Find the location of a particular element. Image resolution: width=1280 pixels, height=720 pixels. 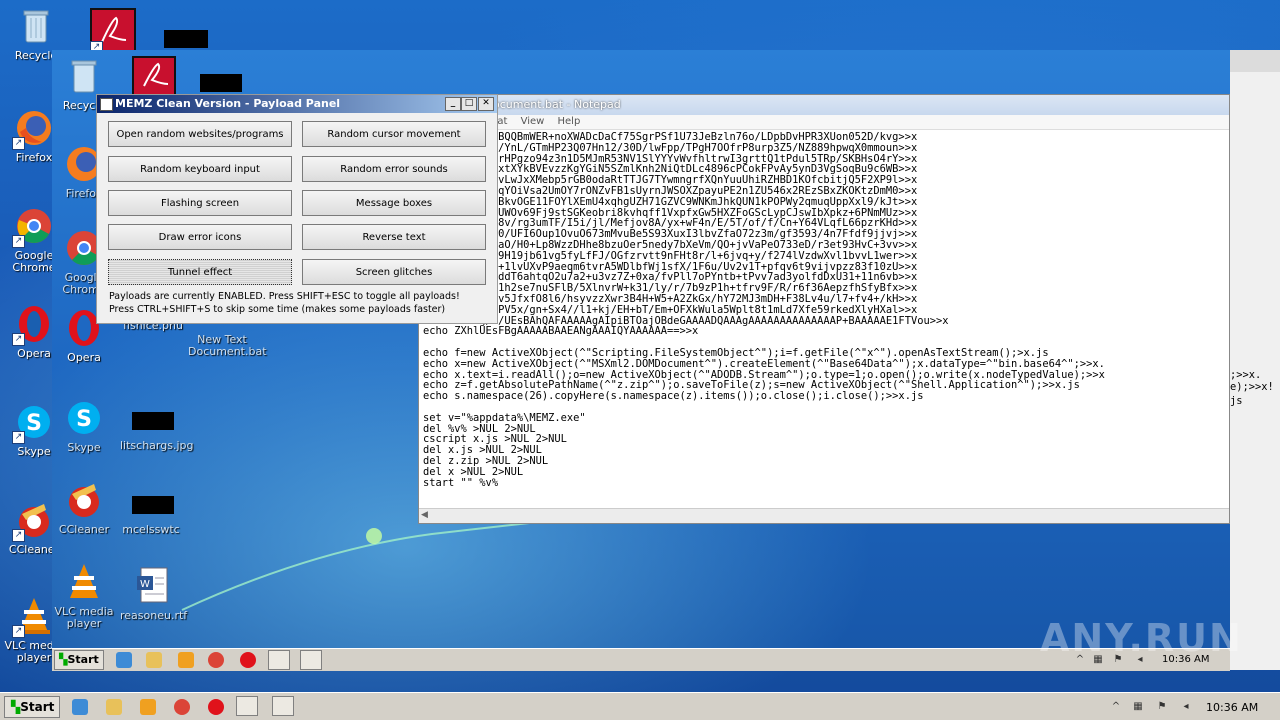

inner-icon-skype: S Skype is located at coordinates (84, 426).